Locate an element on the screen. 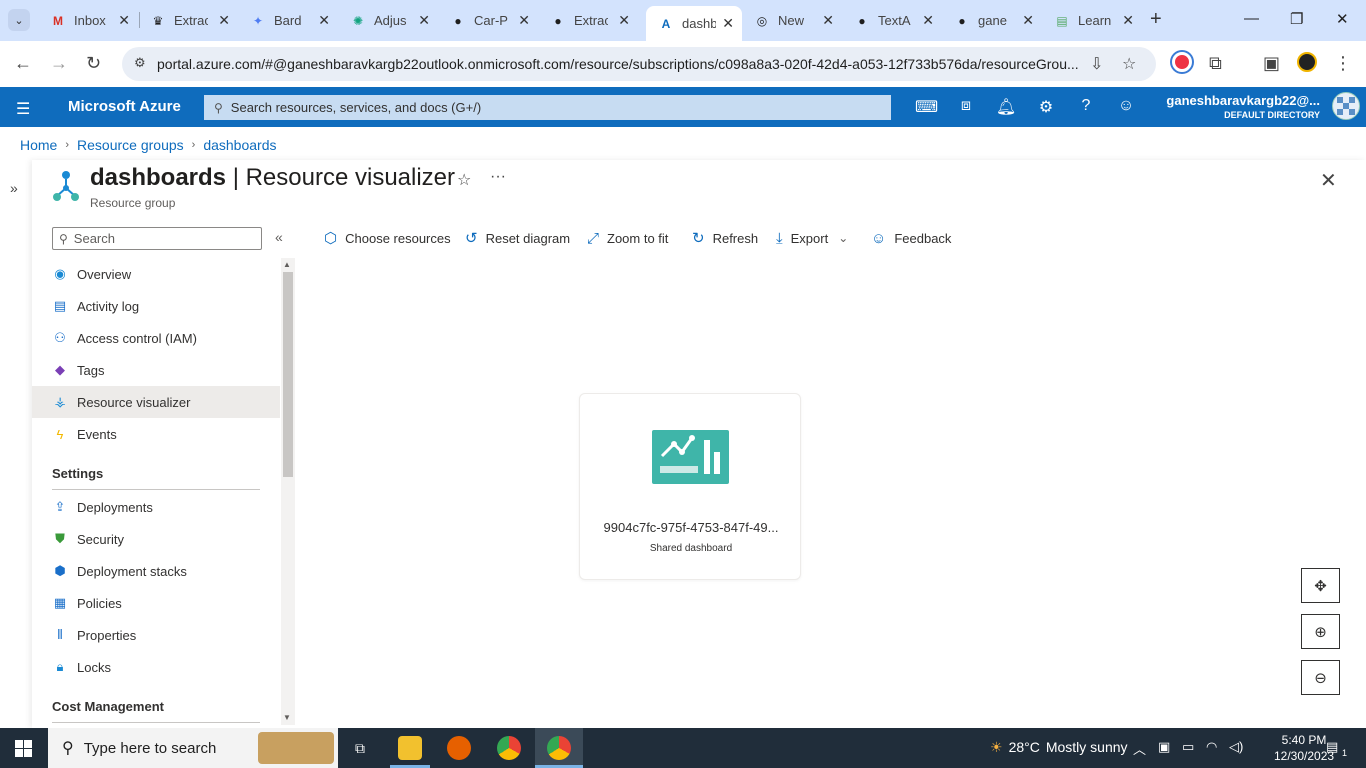  zoom-in-button: ⊕ is located at coordinates (1320, 631).